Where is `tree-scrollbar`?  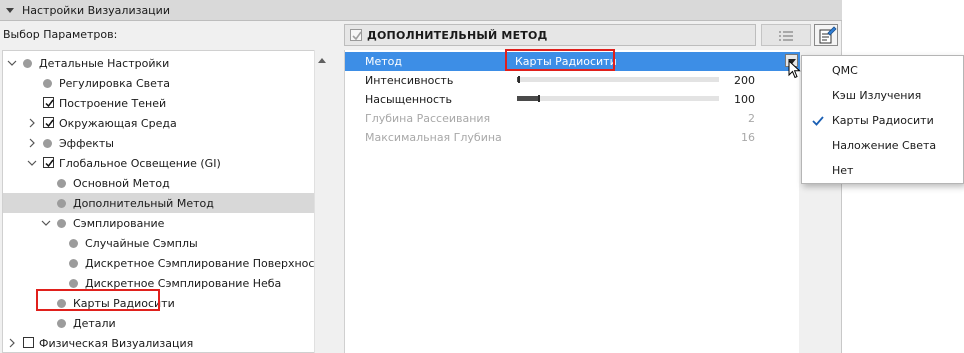 tree-scrollbar is located at coordinates (321, 201).